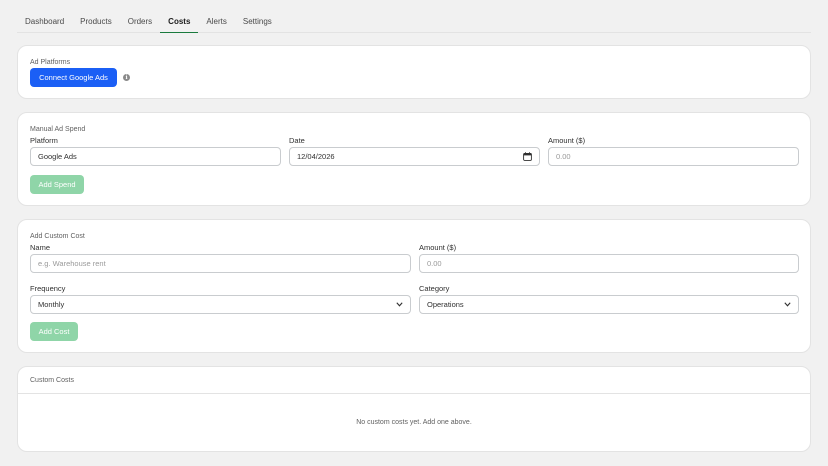 The height and width of the screenshot is (466, 828). I want to click on platform-label: Platform, so click(44, 140).